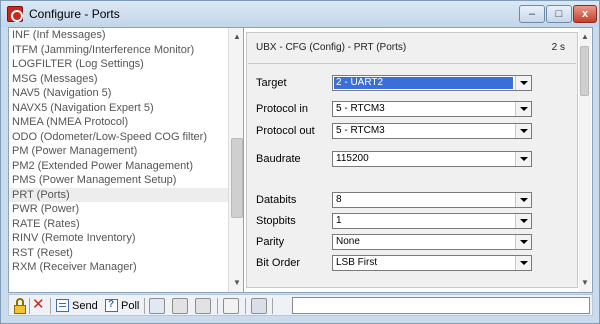  I want to click on baudrate-value: 115200, so click(352, 158).